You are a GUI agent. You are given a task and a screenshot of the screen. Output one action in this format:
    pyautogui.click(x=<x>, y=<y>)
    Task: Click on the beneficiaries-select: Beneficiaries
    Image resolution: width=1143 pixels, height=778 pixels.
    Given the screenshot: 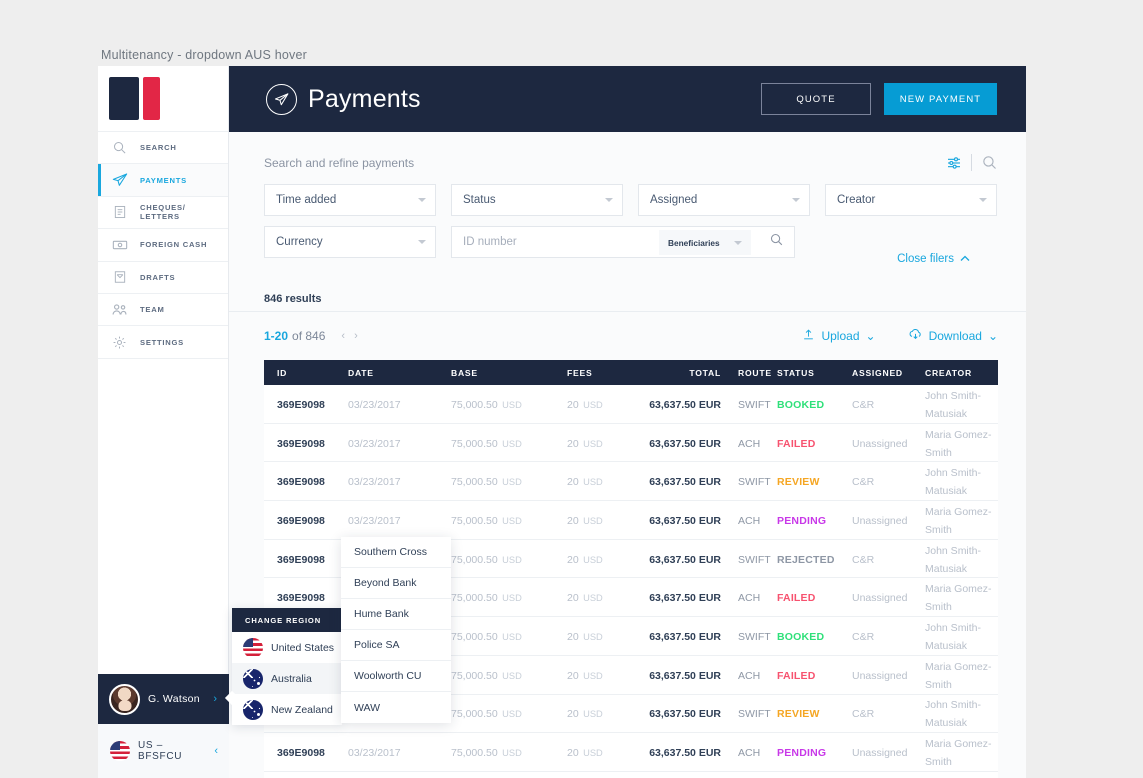 What is the action you would take?
    pyautogui.click(x=705, y=242)
    